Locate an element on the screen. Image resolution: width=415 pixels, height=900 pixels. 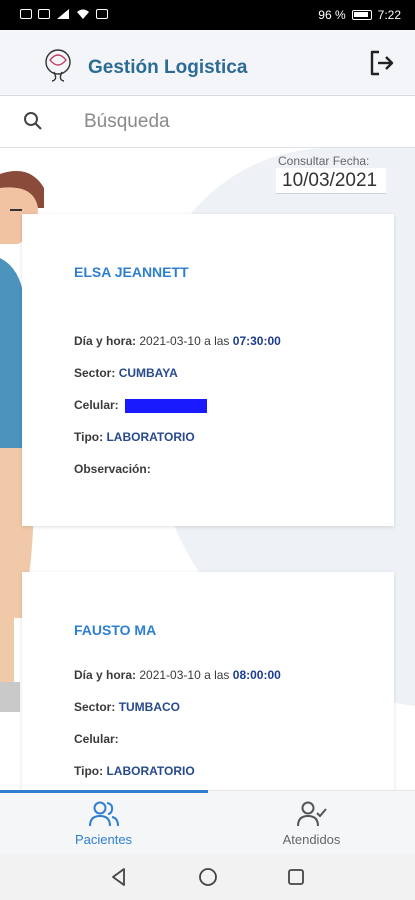
app-logo is located at coordinates (58, 65).